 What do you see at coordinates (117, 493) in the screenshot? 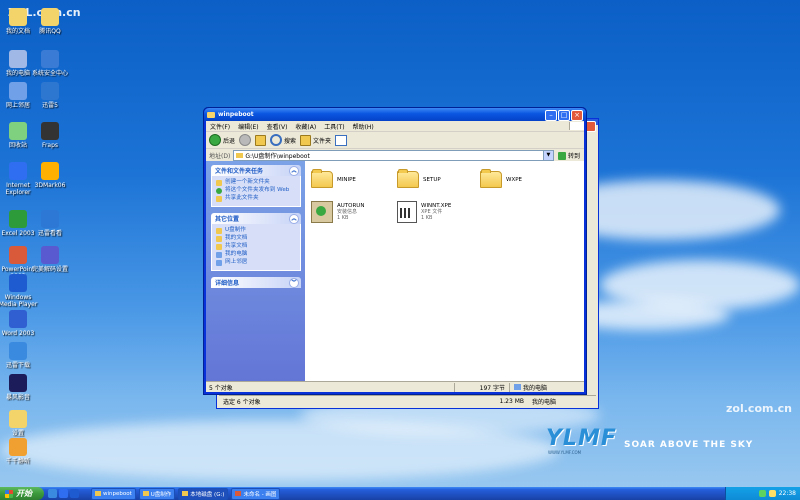
I see `task-label: winpeboot` at bounding box center [117, 493].